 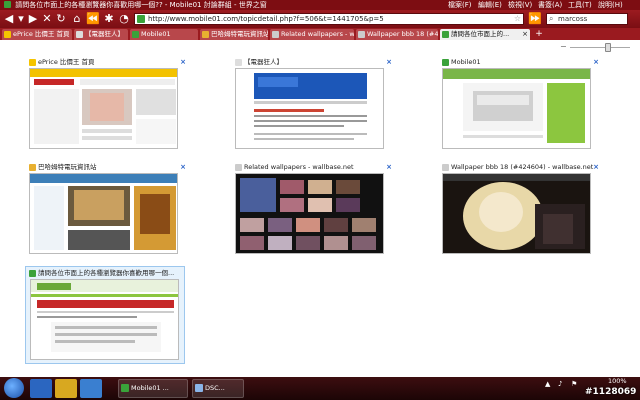 What do you see at coordinates (573, 19) in the screenshot?
I see `search-value: marcoss` at bounding box center [573, 19].